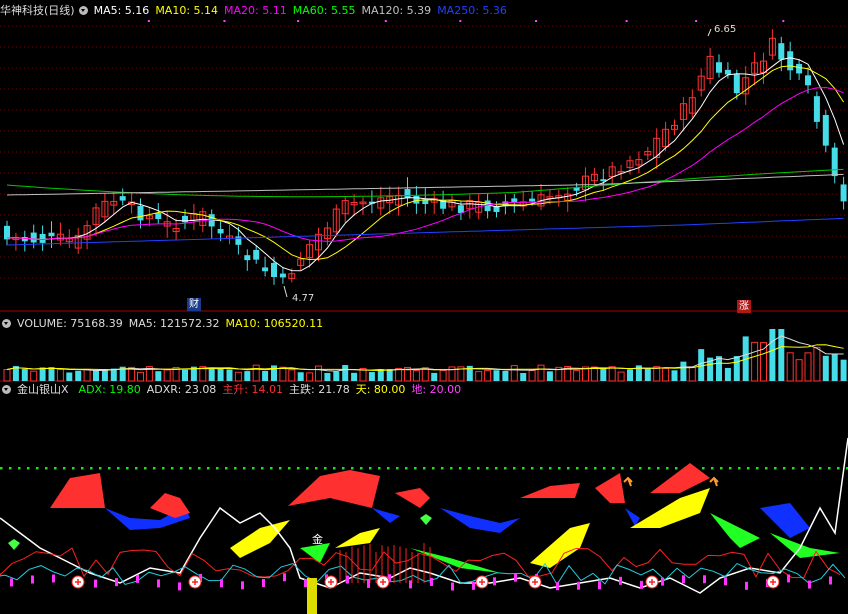  Describe the element at coordinates (436, 389) in the screenshot. I see `adx-indicator-5: 地: 20.00` at that location.